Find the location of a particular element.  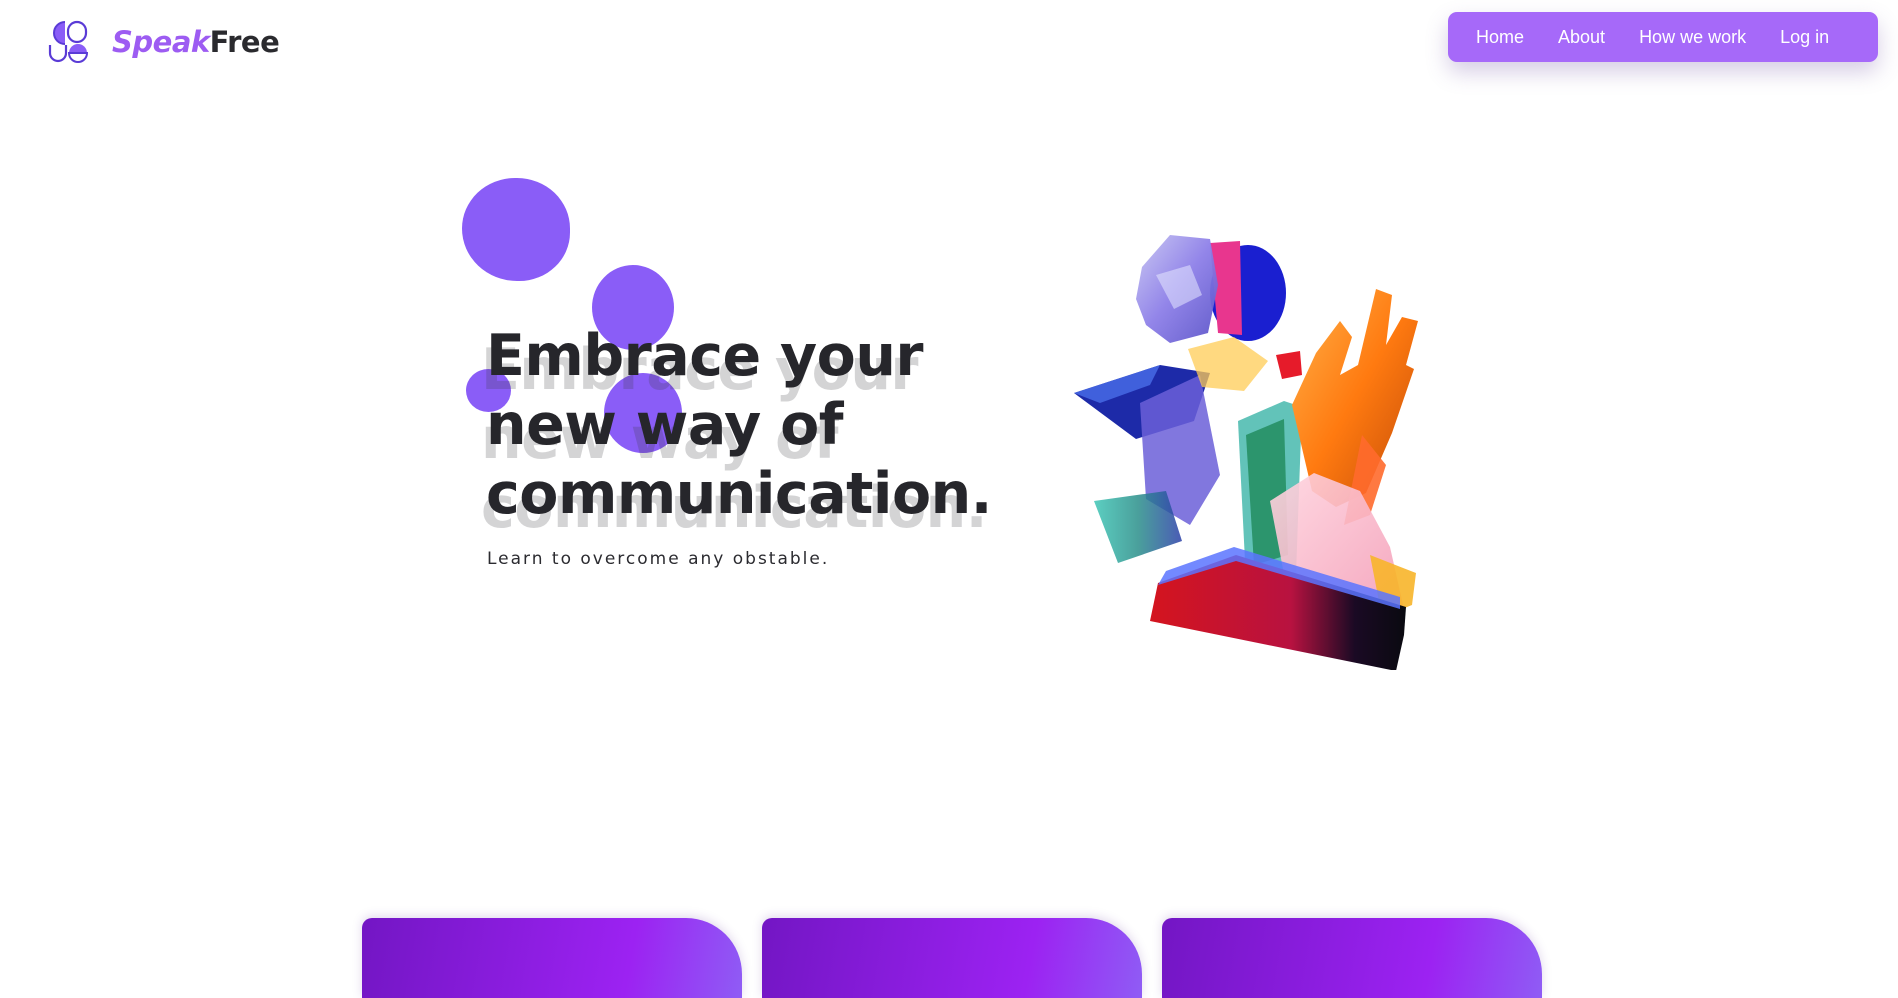

hero-headline: Embrace your new way of communication. is located at coordinates (766, 425).